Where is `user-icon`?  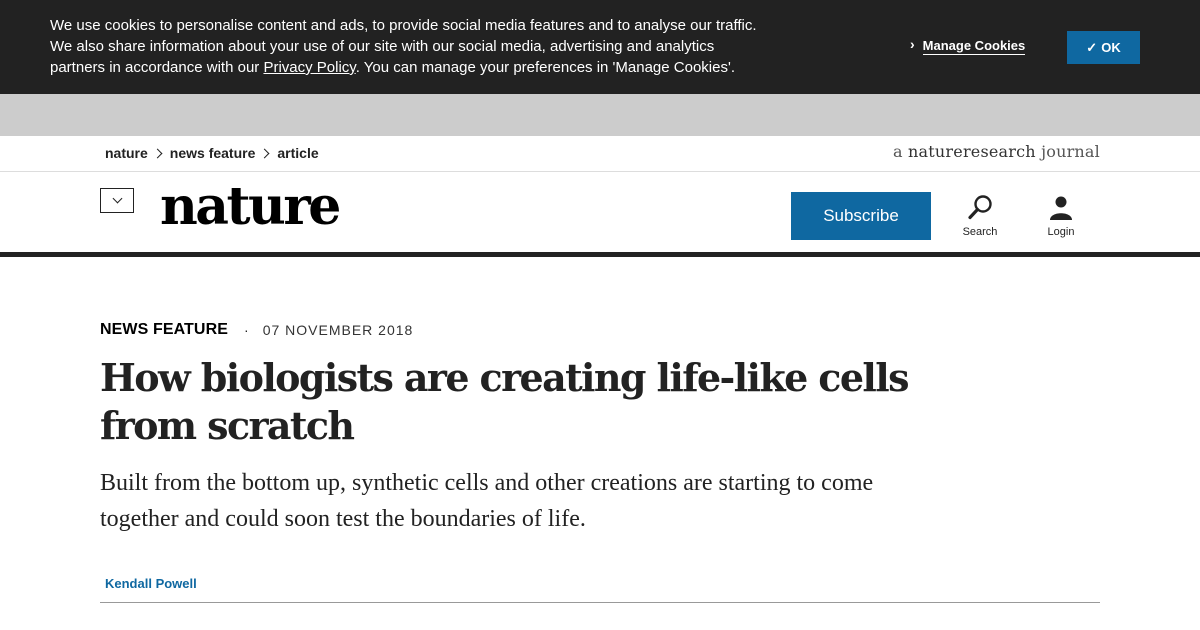
user-icon is located at coordinates (1061, 208).